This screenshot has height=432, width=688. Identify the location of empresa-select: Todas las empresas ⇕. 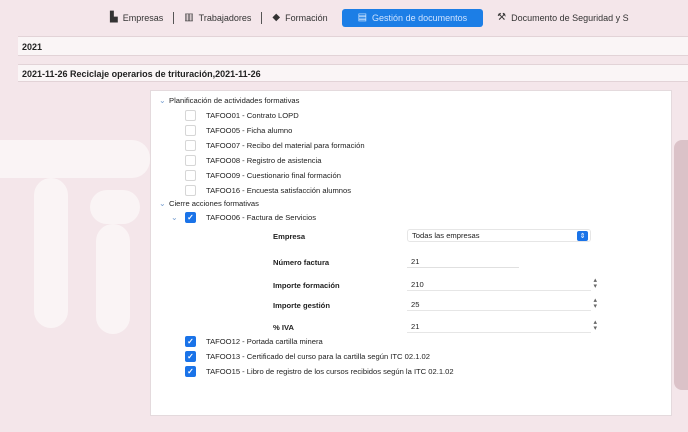
(499, 235).